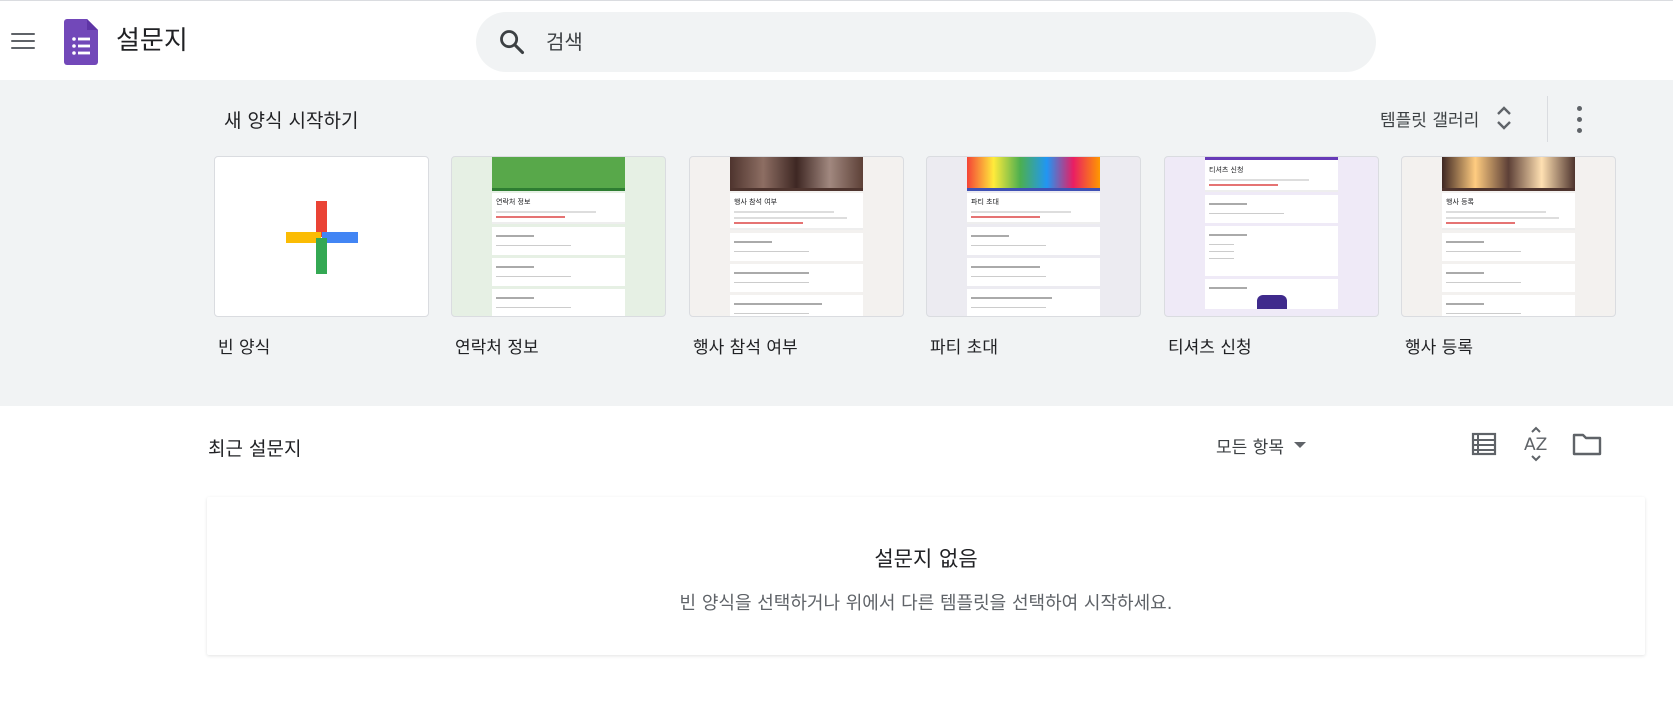 This screenshot has height=728, width=1673. What do you see at coordinates (1210, 348) in the screenshot?
I see `template-card-label: 티셔츠 신청` at bounding box center [1210, 348].